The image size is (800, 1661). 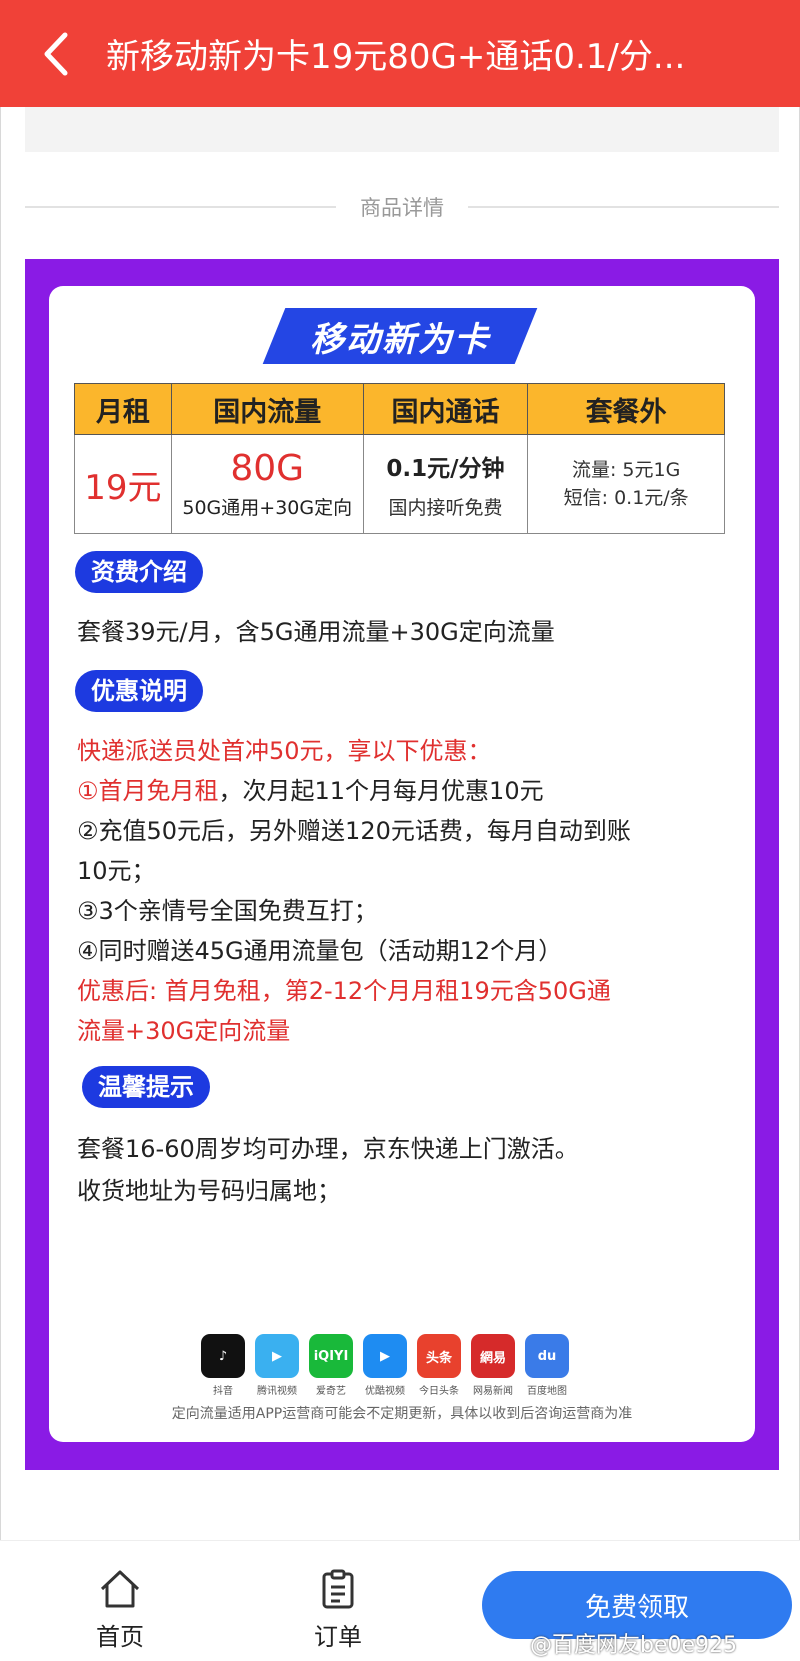 I want to click on tab-home: 首页, so click(x=120, y=1610).